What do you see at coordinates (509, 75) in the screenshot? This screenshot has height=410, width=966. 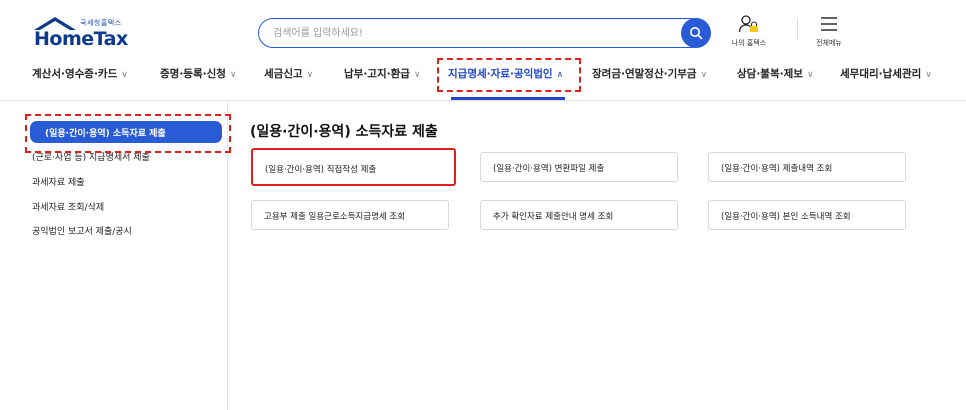 I see `nav-highlight-annotation` at bounding box center [509, 75].